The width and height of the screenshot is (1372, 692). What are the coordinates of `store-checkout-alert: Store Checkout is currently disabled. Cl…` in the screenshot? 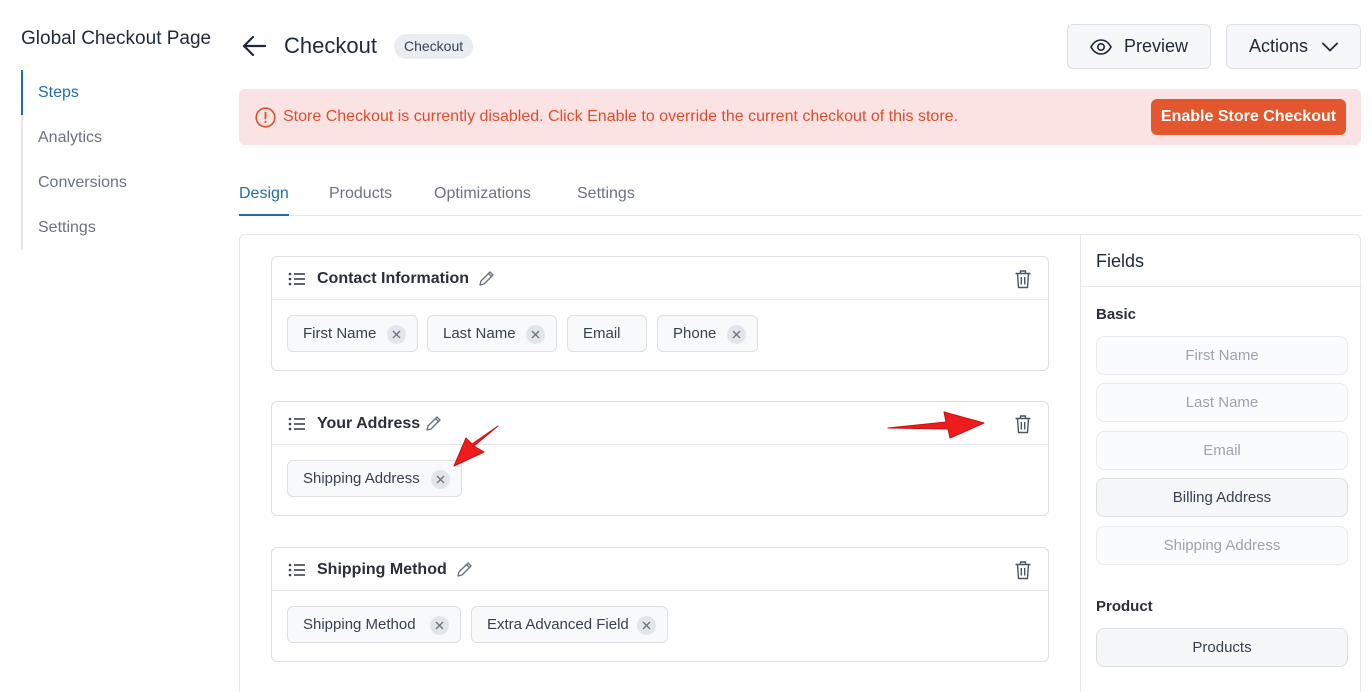 It's located at (800, 117).